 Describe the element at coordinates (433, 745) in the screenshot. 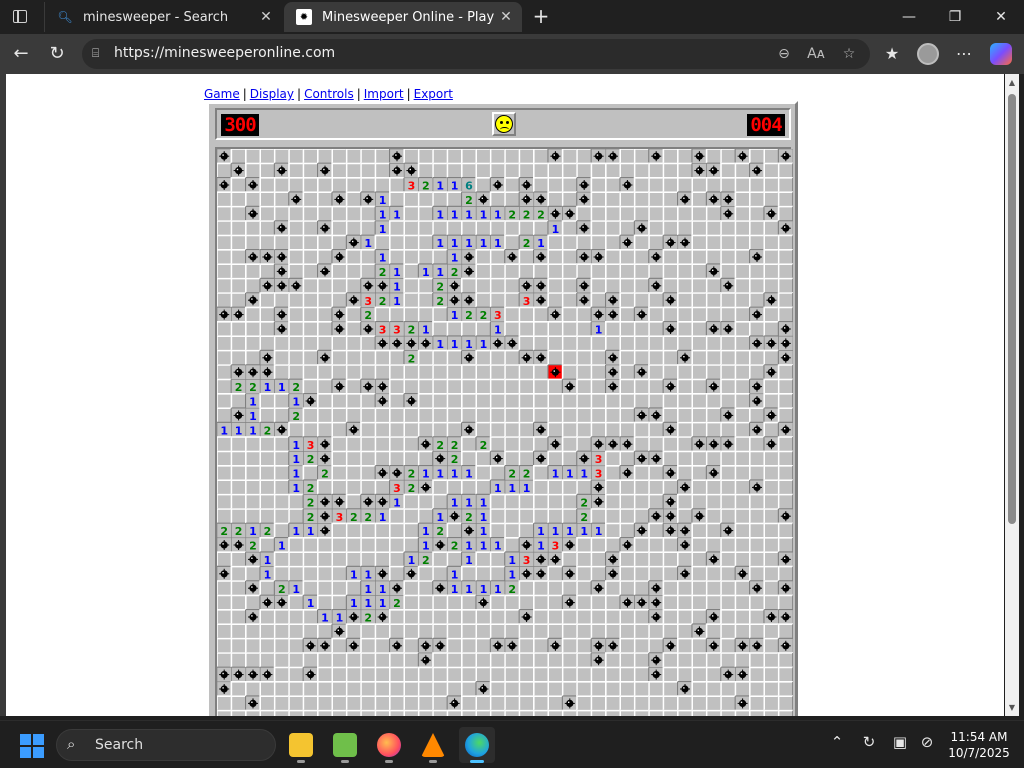

I see `vlc-app` at that location.